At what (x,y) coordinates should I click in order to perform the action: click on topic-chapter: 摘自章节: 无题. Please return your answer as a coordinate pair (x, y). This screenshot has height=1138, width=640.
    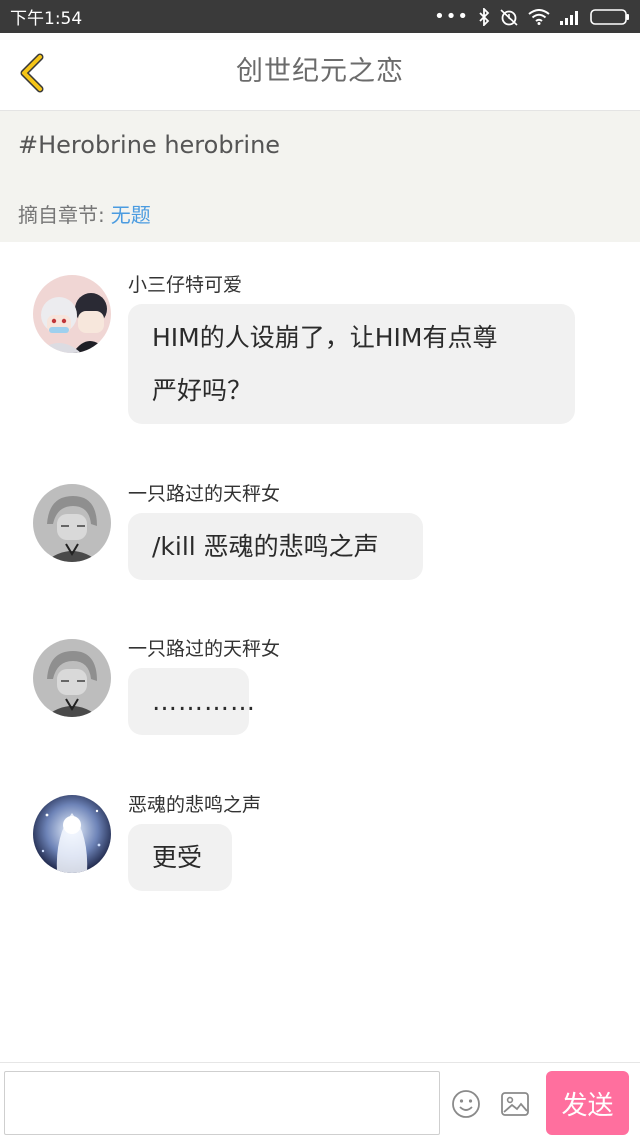
    Looking at the image, I should click on (84, 213).